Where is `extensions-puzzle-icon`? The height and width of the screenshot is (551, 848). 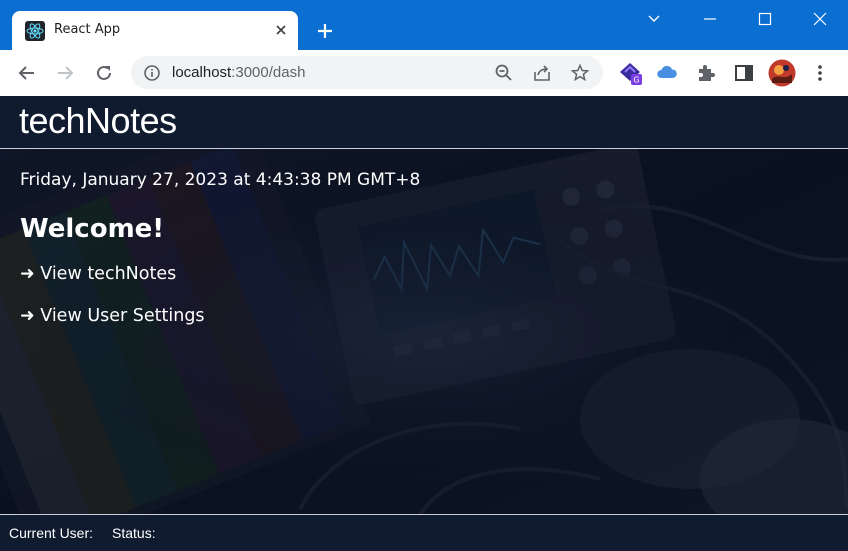
extensions-puzzle-icon is located at coordinates (706, 73).